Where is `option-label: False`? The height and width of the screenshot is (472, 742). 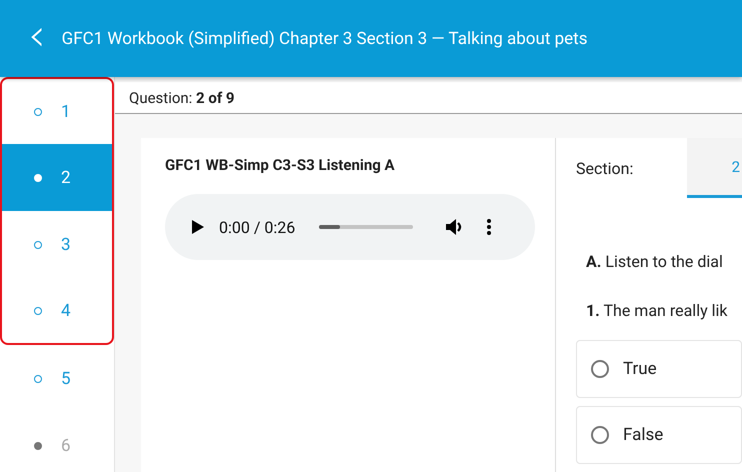
option-label: False is located at coordinates (643, 435).